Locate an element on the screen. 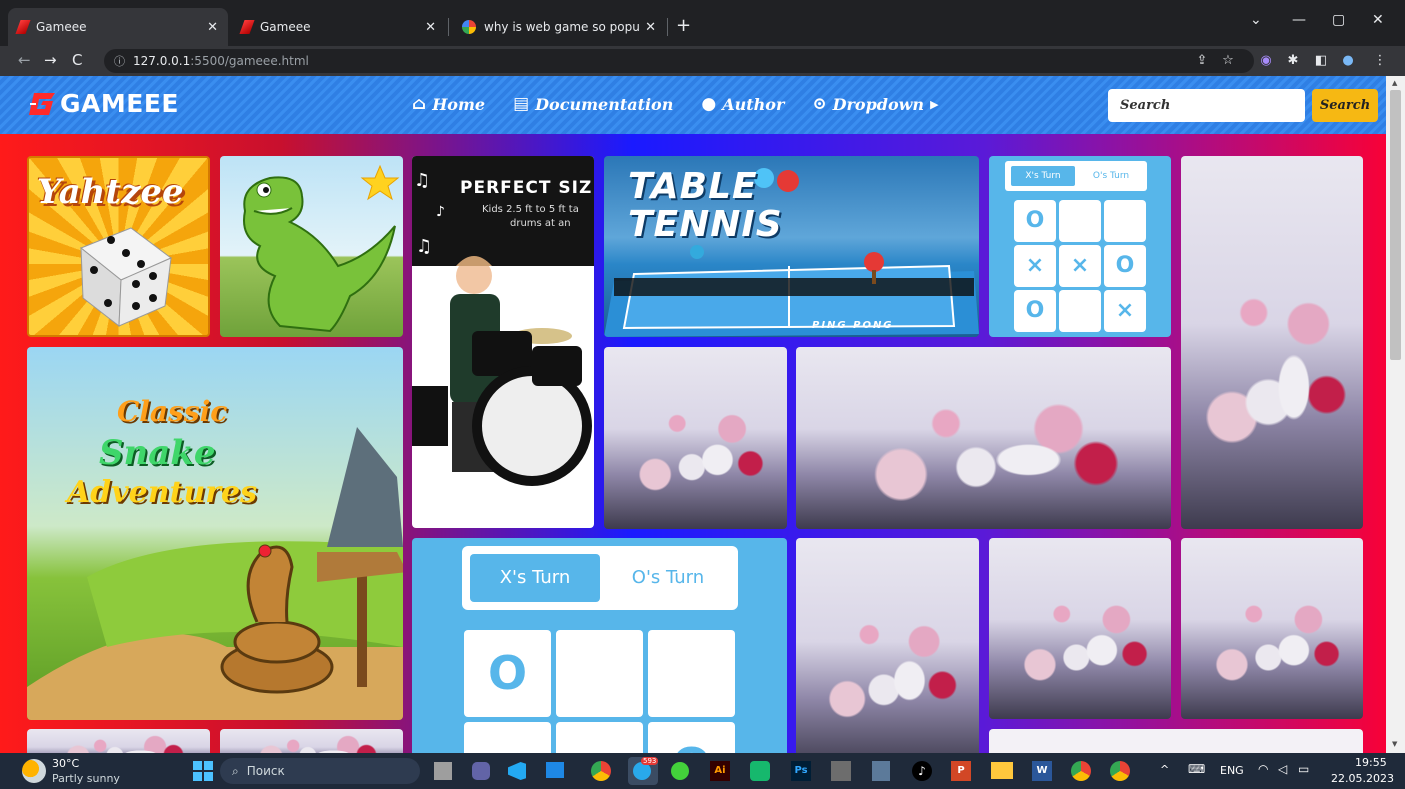 This screenshot has height=789, width=1405. tab-search-icon: ⌄ is located at coordinates (1256, 20).